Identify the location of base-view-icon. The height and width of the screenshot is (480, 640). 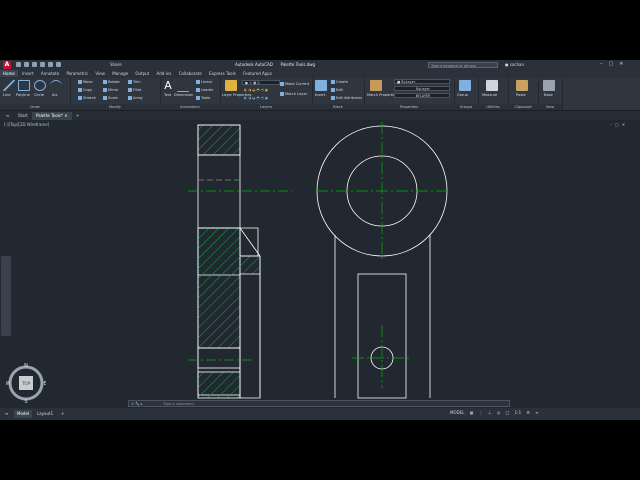
(549, 85).